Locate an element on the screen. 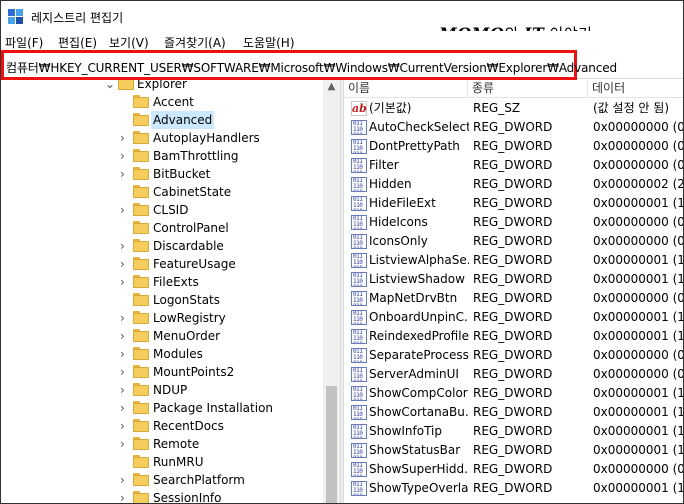  tree-item: ControlPanel is located at coordinates (162, 228).